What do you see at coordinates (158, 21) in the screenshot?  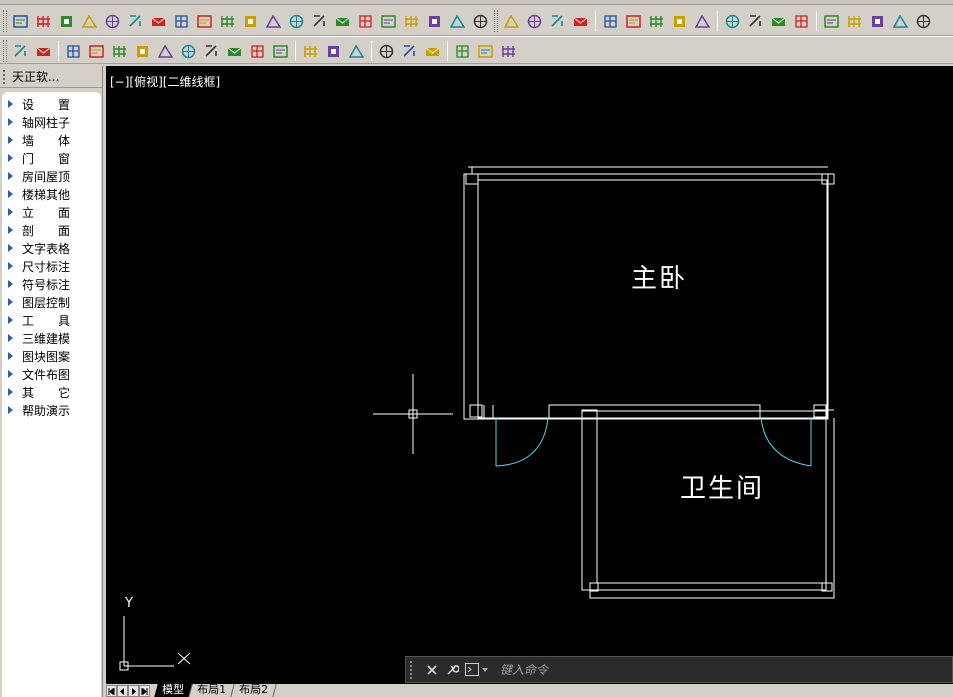 I see `tb1-parapet-button` at bounding box center [158, 21].